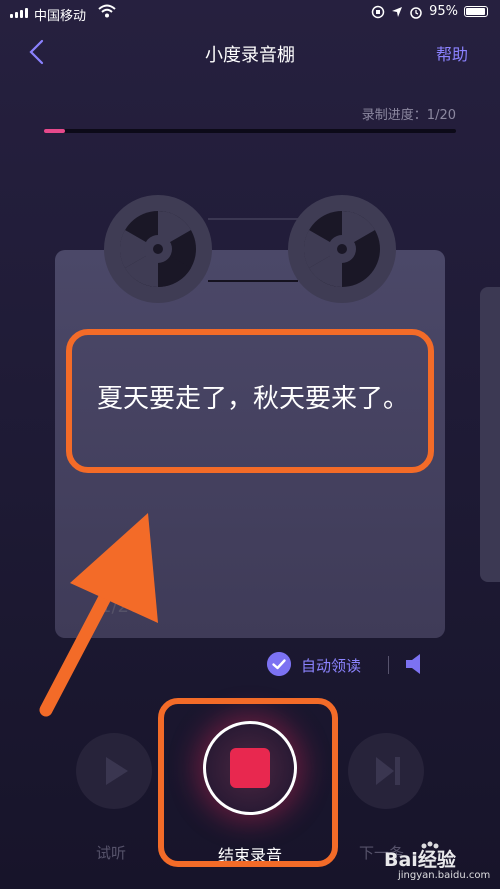 The height and width of the screenshot is (889, 500). What do you see at coordinates (107, 11) in the screenshot?
I see `wifi-icon` at bounding box center [107, 11].